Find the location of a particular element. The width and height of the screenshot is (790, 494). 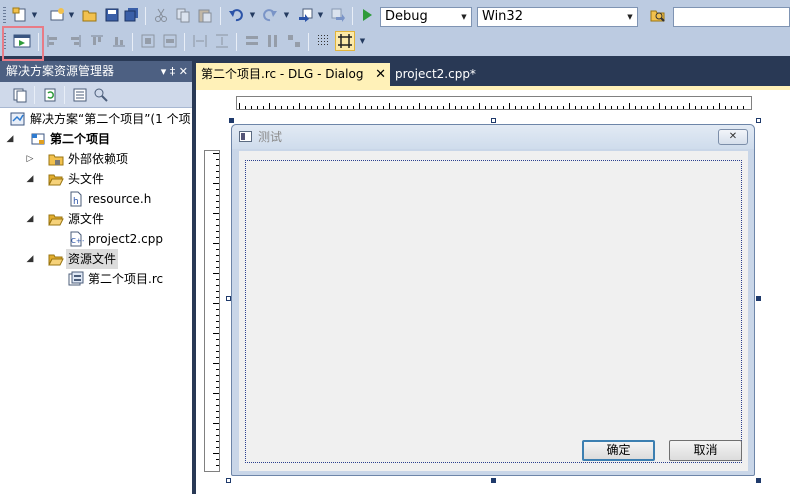

align-tops-icon is located at coordinates (97, 41).